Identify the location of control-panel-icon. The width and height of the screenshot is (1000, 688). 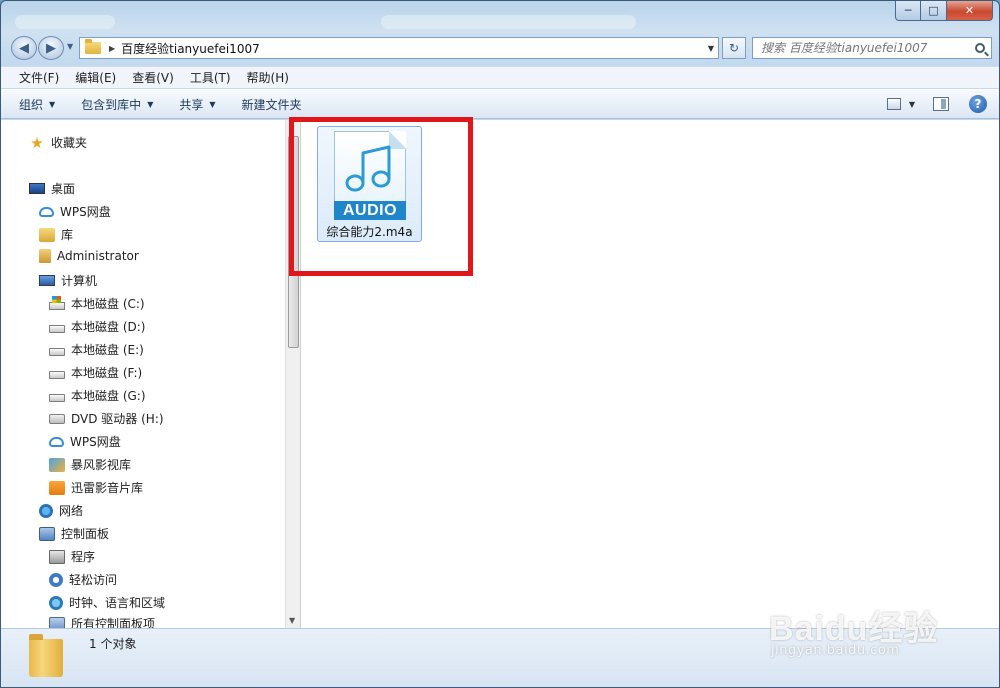
(47, 533).